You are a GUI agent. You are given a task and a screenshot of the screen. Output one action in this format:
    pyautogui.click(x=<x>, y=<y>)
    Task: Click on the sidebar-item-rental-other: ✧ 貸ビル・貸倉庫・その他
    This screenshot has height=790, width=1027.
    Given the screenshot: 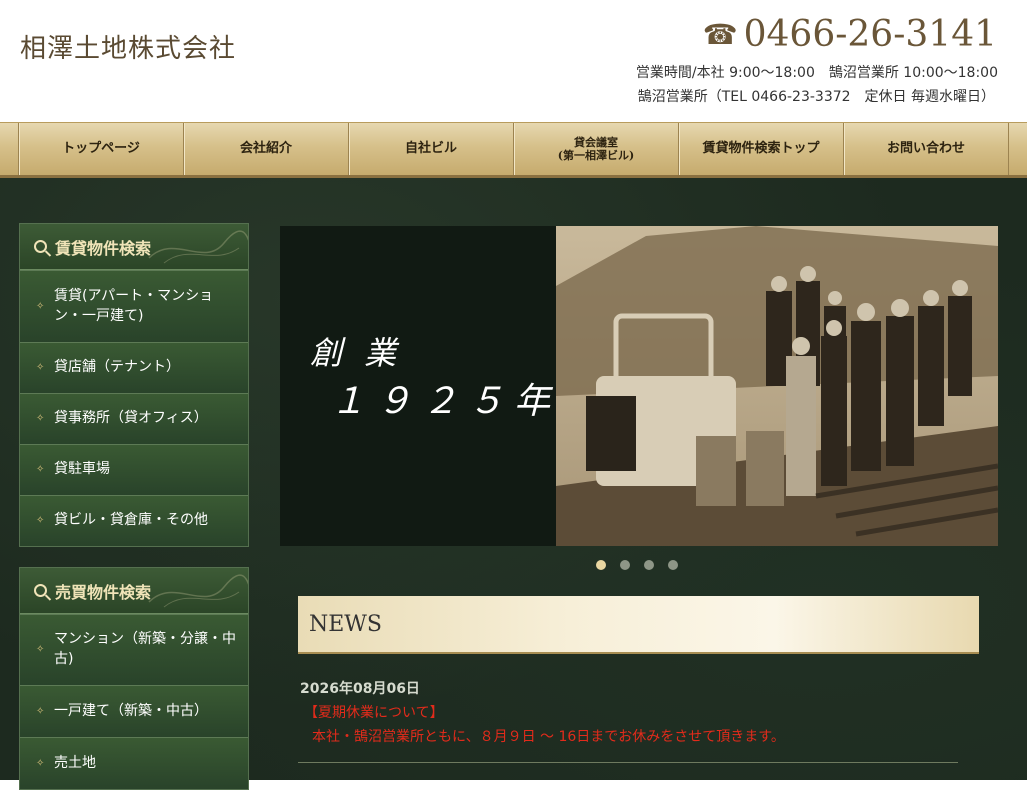 What is the action you would take?
    pyautogui.click(x=134, y=520)
    